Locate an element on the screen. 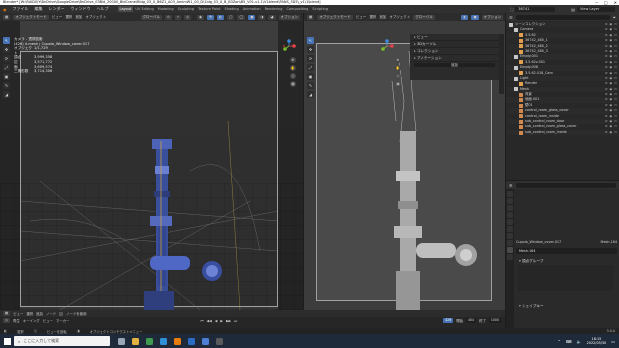 The width and height of the screenshot is (619, 348). shading-rendered-icon: ◕ is located at coordinates (272, 17).